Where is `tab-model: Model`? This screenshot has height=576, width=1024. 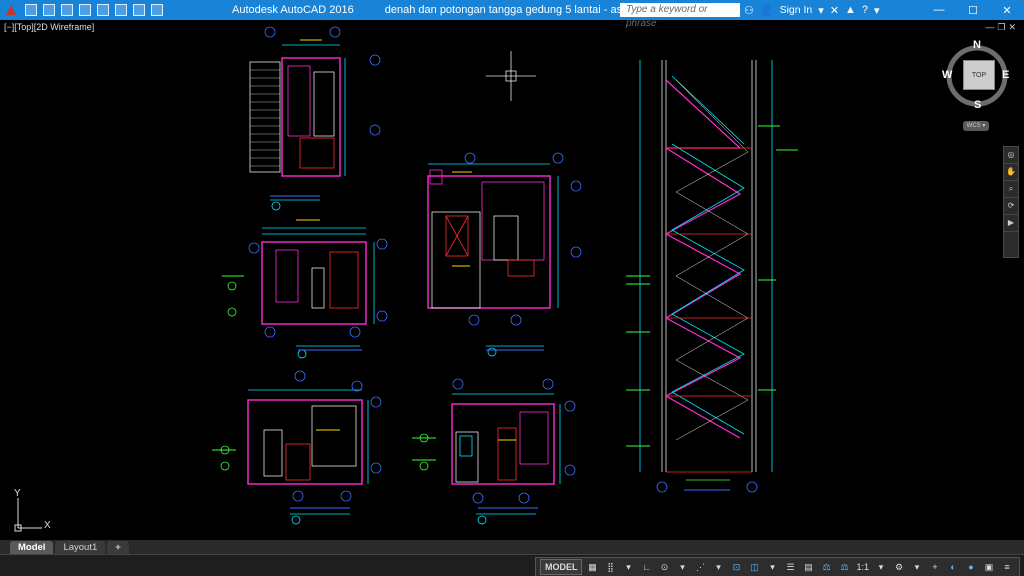
tab-model: Model is located at coordinates (32, 547).